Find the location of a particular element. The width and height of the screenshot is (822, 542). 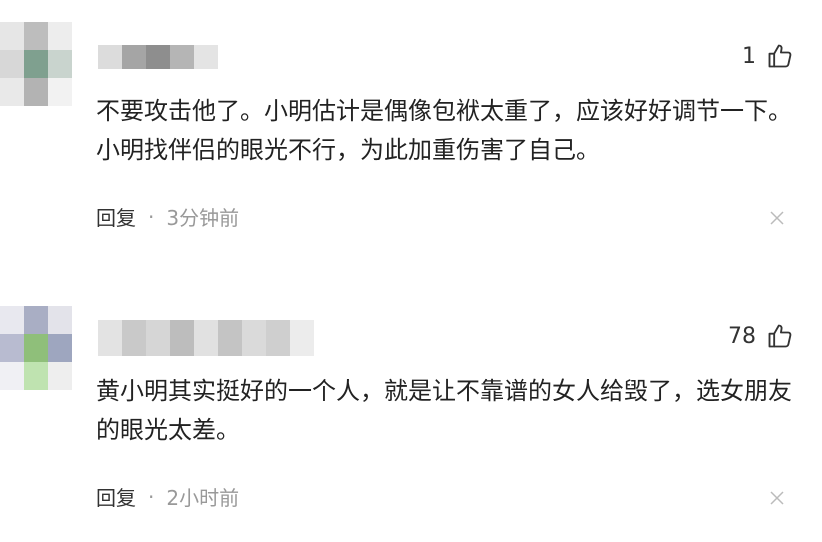

timestamp: 3分钟前 is located at coordinates (203, 218).